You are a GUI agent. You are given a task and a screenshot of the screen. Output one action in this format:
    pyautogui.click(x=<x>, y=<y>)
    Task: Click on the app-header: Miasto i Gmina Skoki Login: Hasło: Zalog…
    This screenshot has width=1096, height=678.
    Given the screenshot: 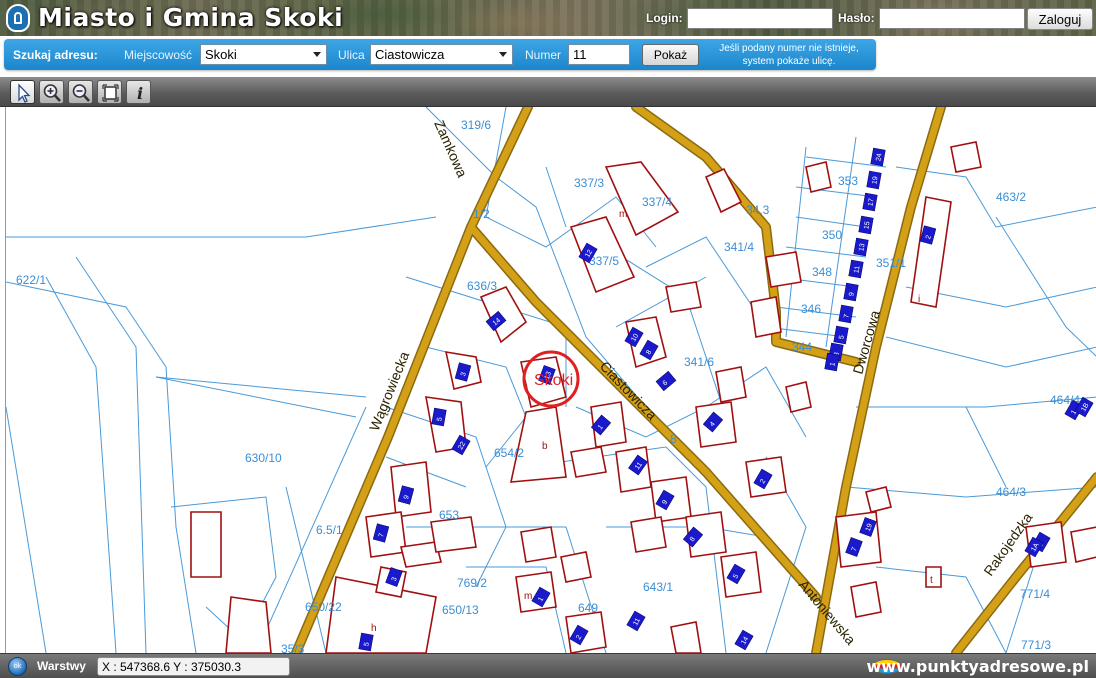 What is the action you would take?
    pyautogui.click(x=548, y=18)
    